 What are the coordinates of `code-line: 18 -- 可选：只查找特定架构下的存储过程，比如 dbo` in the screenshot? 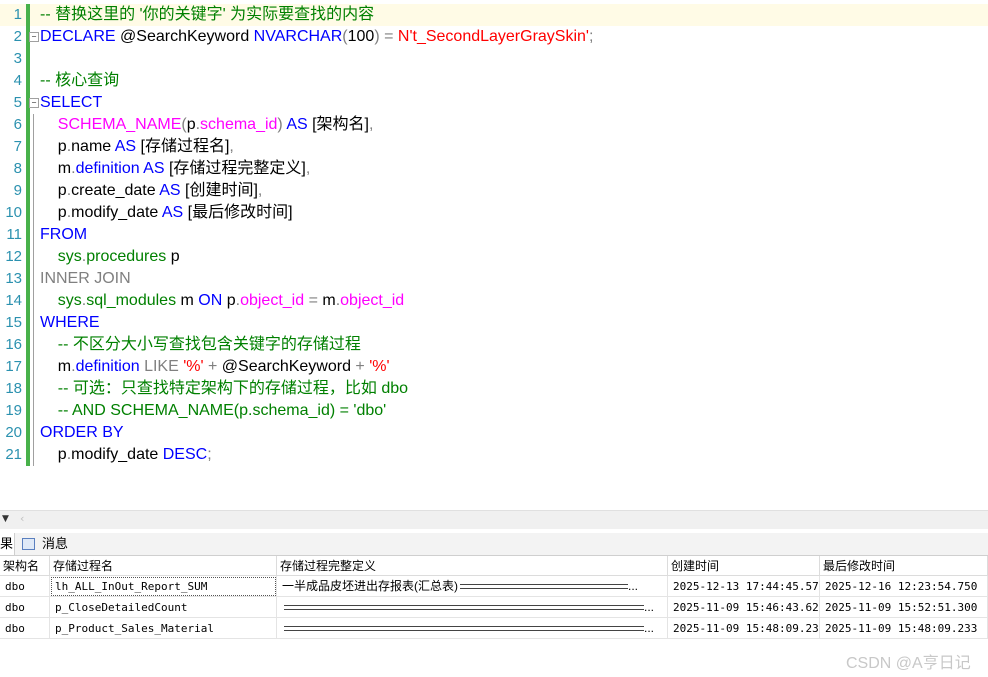 It's located at (494, 389).